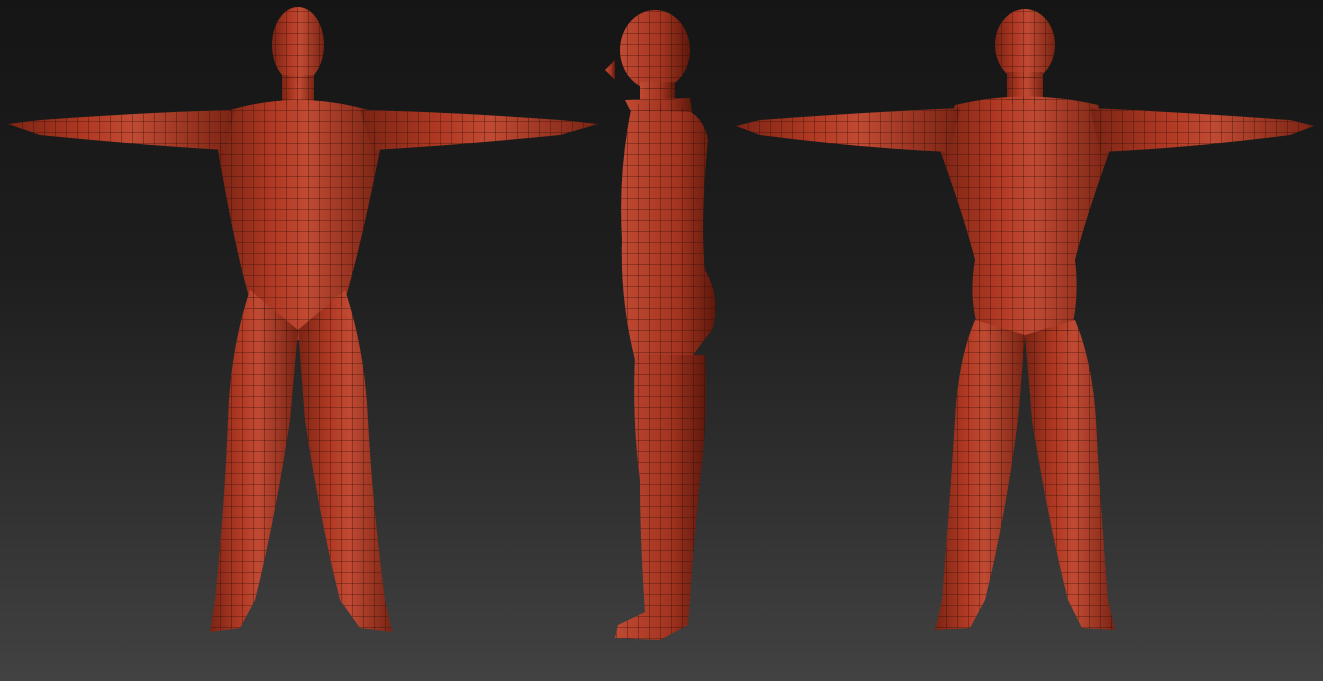 Image resolution: width=1323 pixels, height=681 pixels. I want to click on side-view-figure, so click(660, 325).